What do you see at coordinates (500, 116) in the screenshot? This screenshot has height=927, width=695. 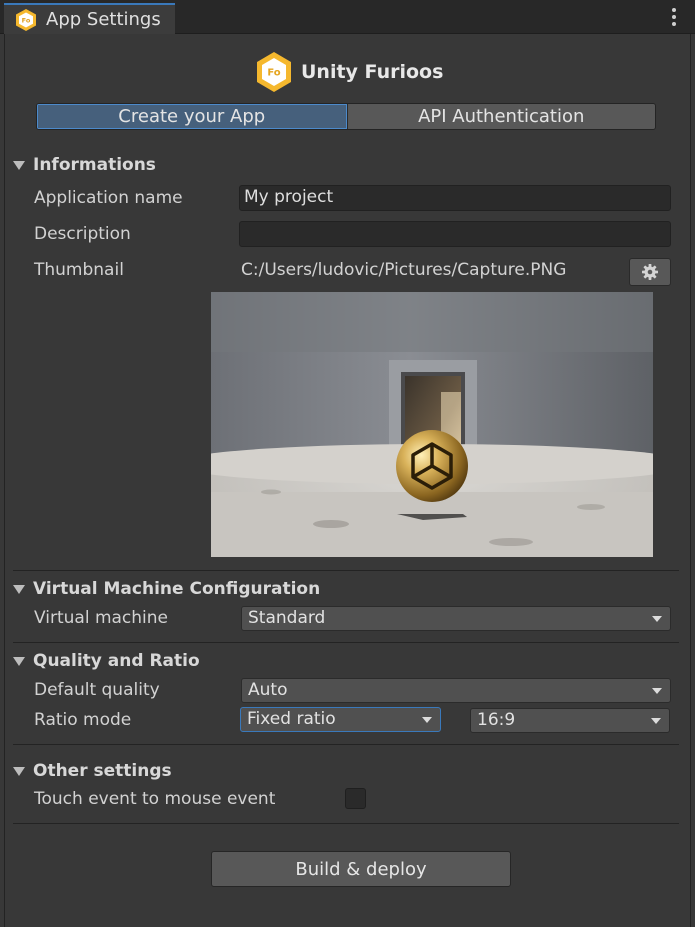 I see `tab-api-authentication: API Authentication` at bounding box center [500, 116].